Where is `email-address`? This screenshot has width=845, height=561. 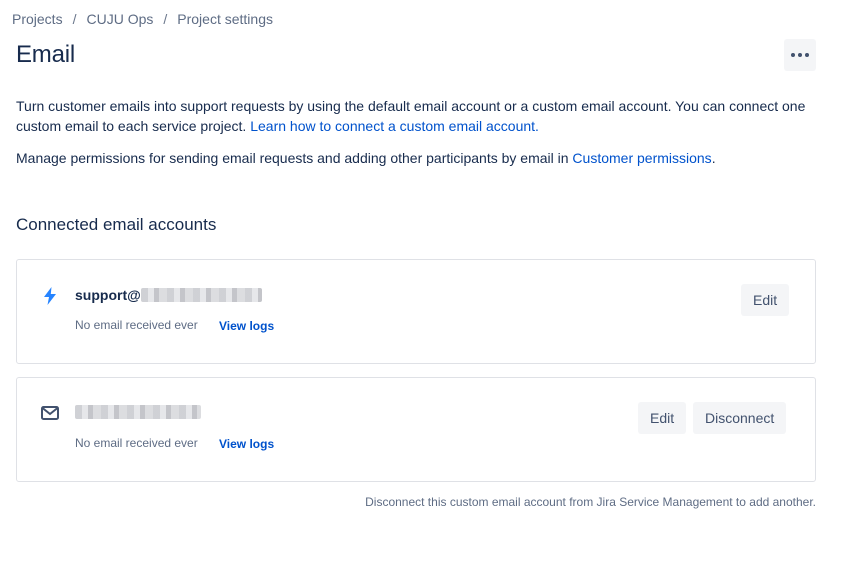
email-address is located at coordinates (138, 412).